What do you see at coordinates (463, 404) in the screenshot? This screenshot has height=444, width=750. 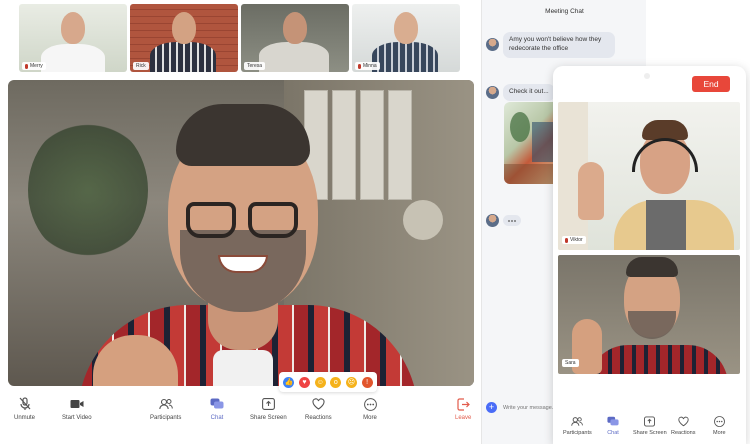 I see `leave-icon` at bounding box center [463, 404].